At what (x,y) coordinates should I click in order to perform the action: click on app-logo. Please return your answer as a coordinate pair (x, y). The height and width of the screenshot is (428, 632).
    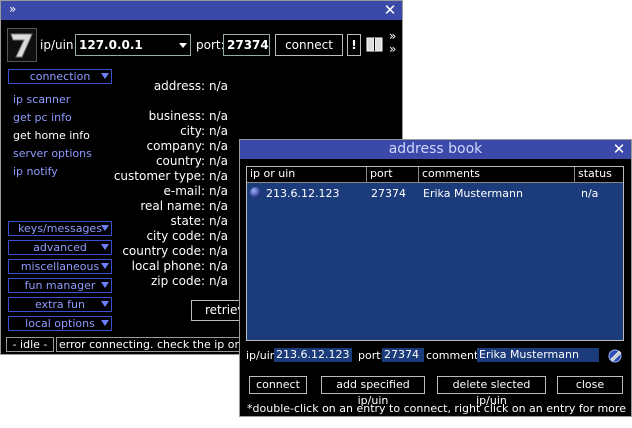
    Looking at the image, I should click on (22, 45).